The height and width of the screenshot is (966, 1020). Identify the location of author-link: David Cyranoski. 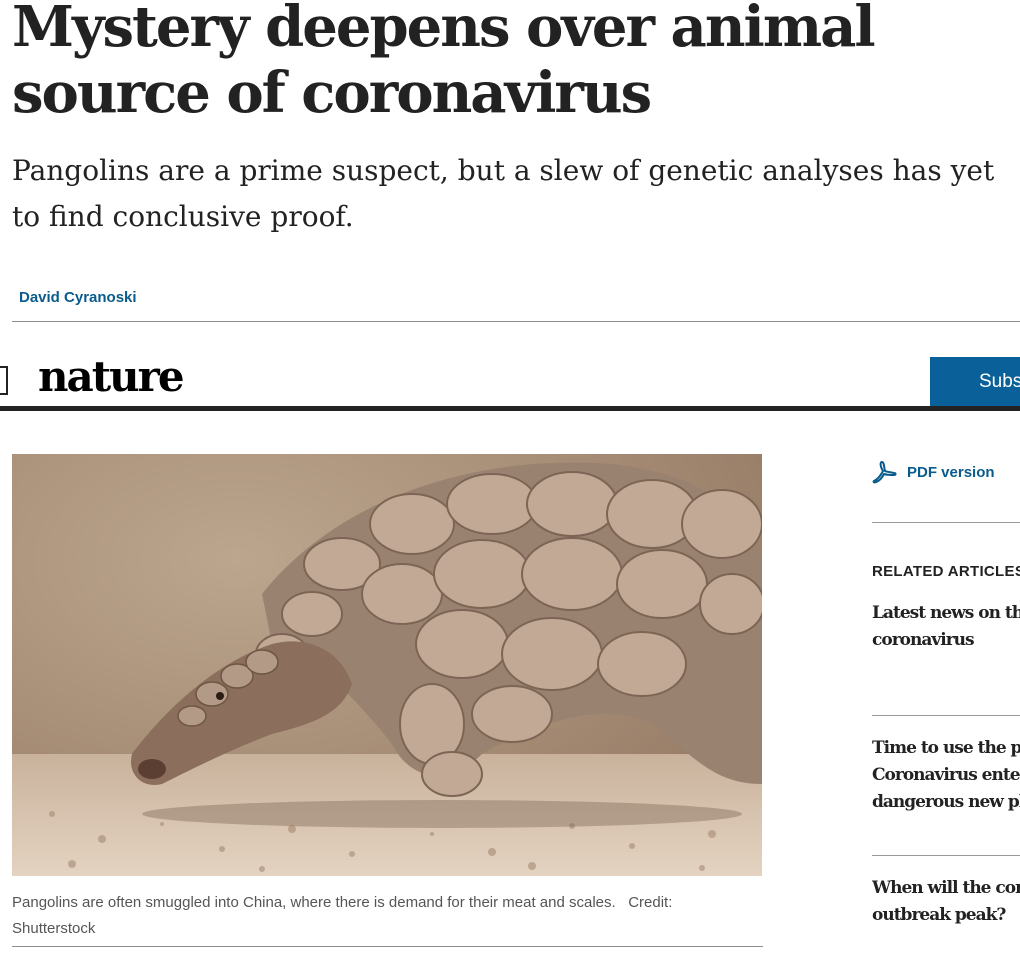
(78, 297).